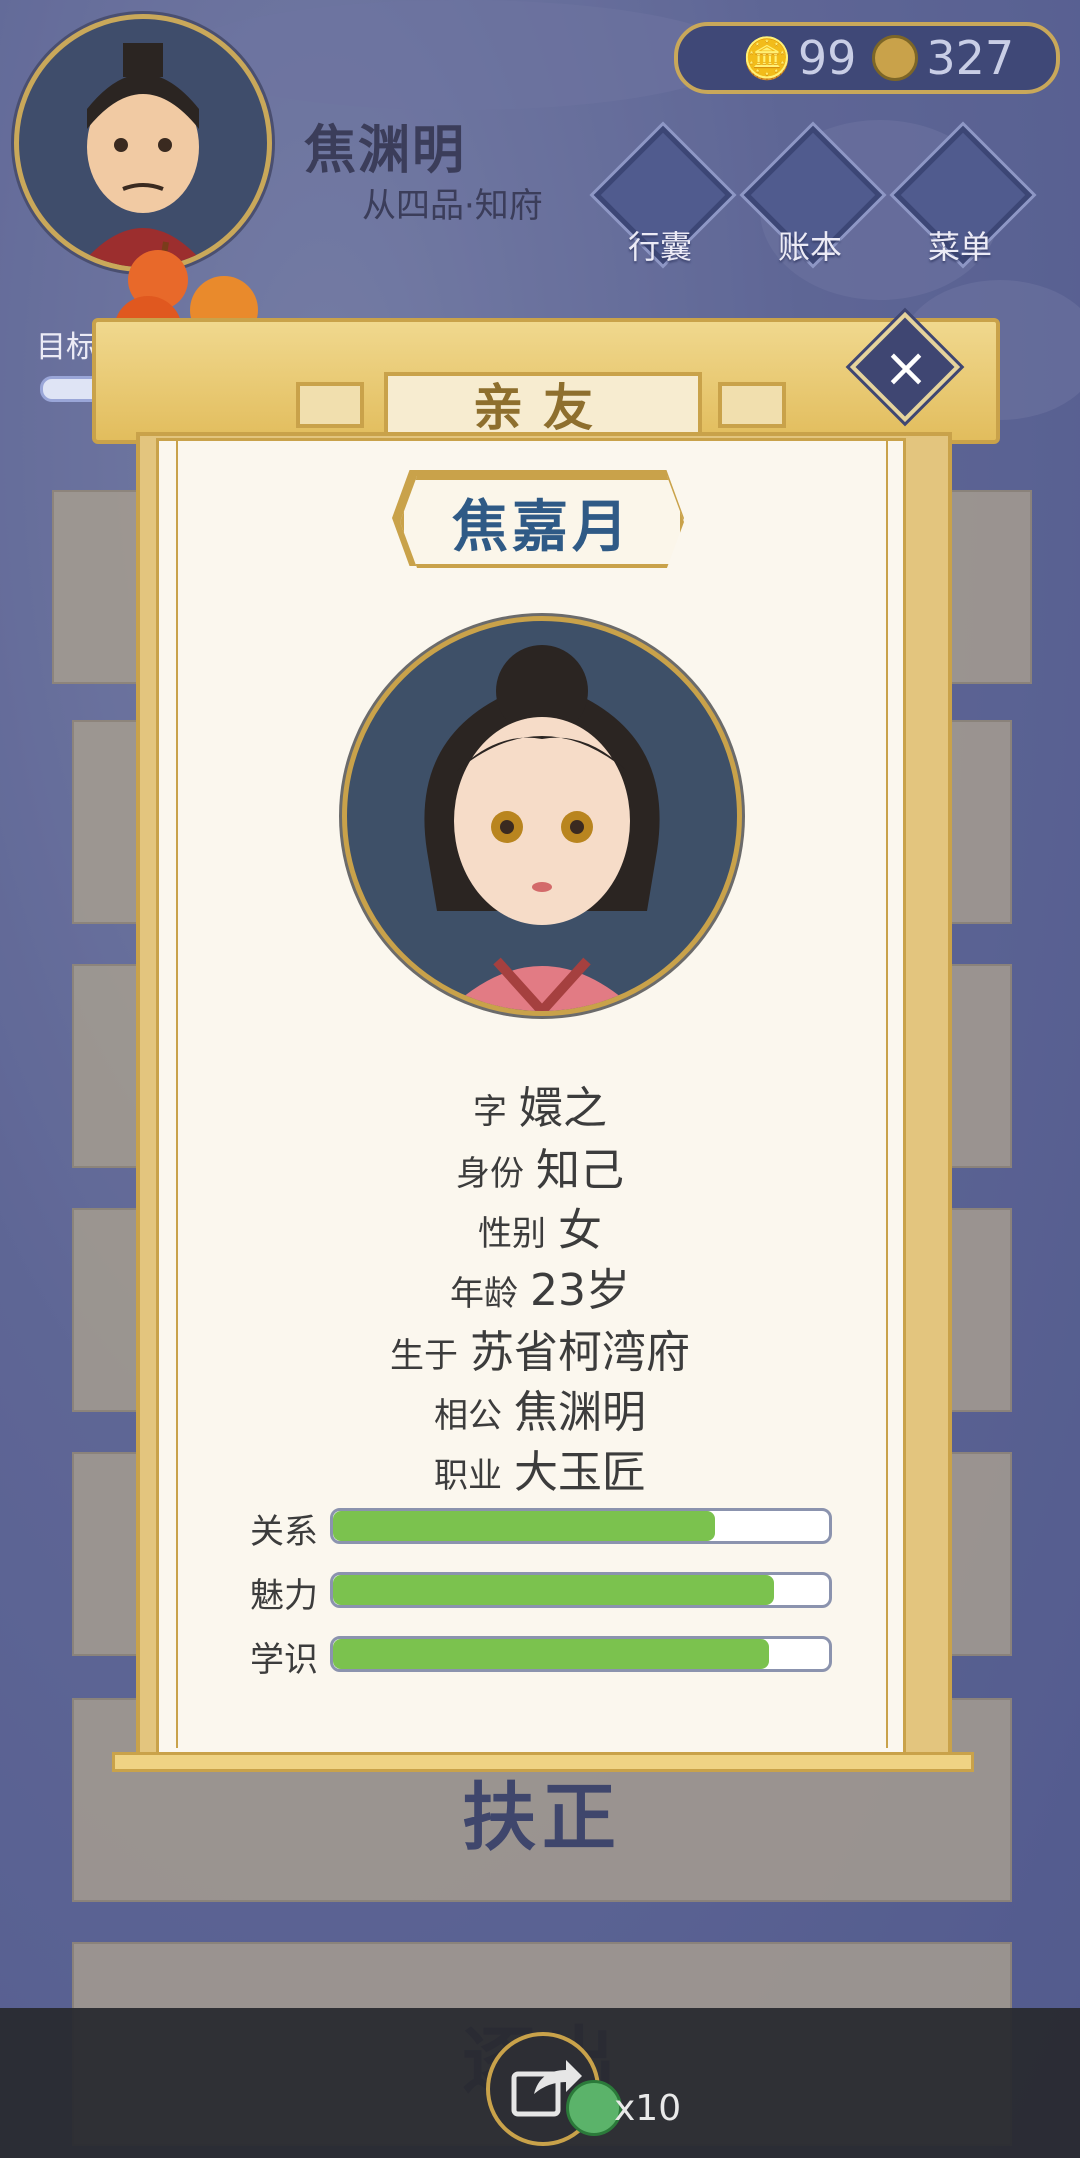 The image size is (1080, 2158). I want to click on menu-label: 菜单, so click(959, 247).